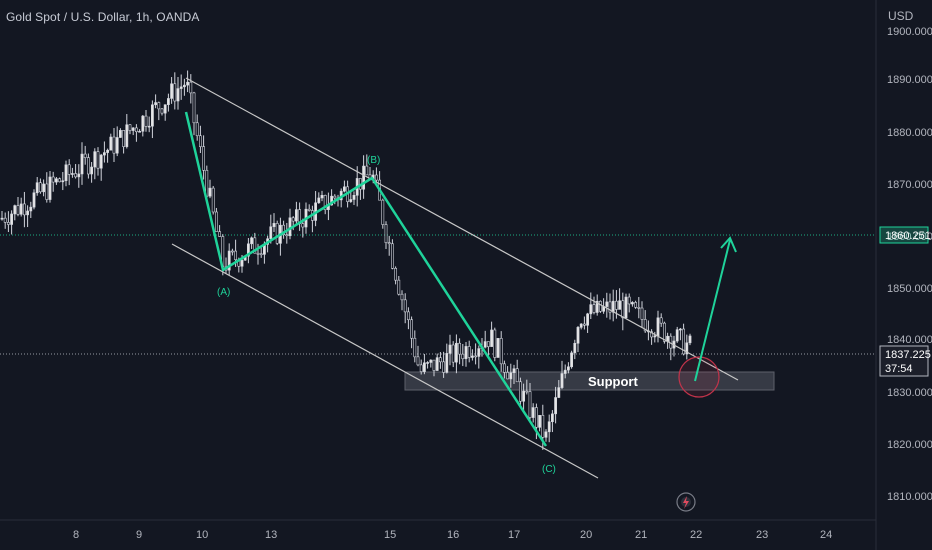 The image size is (932, 550). I want to click on x-tick-label: 9, so click(139, 535).